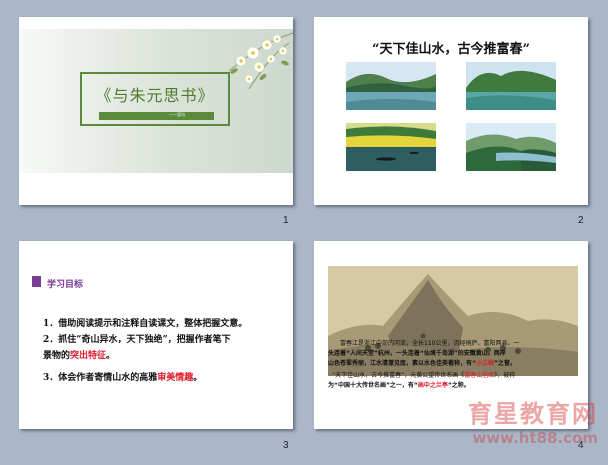 The image size is (608, 465). I want to click on flower-branch-decoration, so click(260, 61).